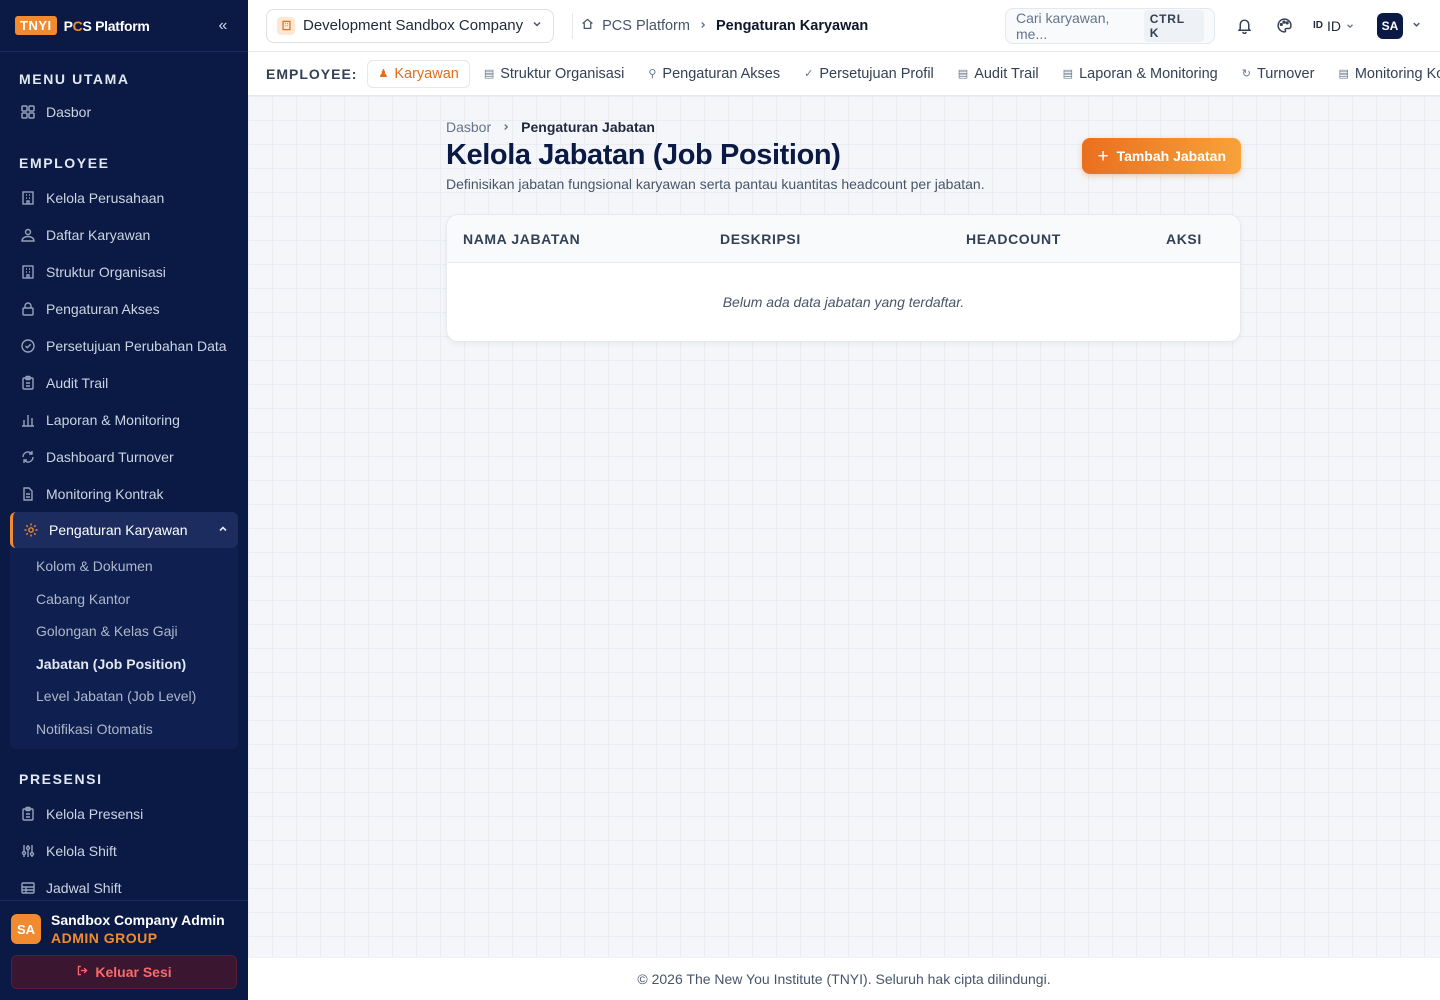 This screenshot has height=1000, width=1440. What do you see at coordinates (588, 127) in the screenshot?
I see `breadcrumb-current: Pengaturan Jabatan` at bounding box center [588, 127].